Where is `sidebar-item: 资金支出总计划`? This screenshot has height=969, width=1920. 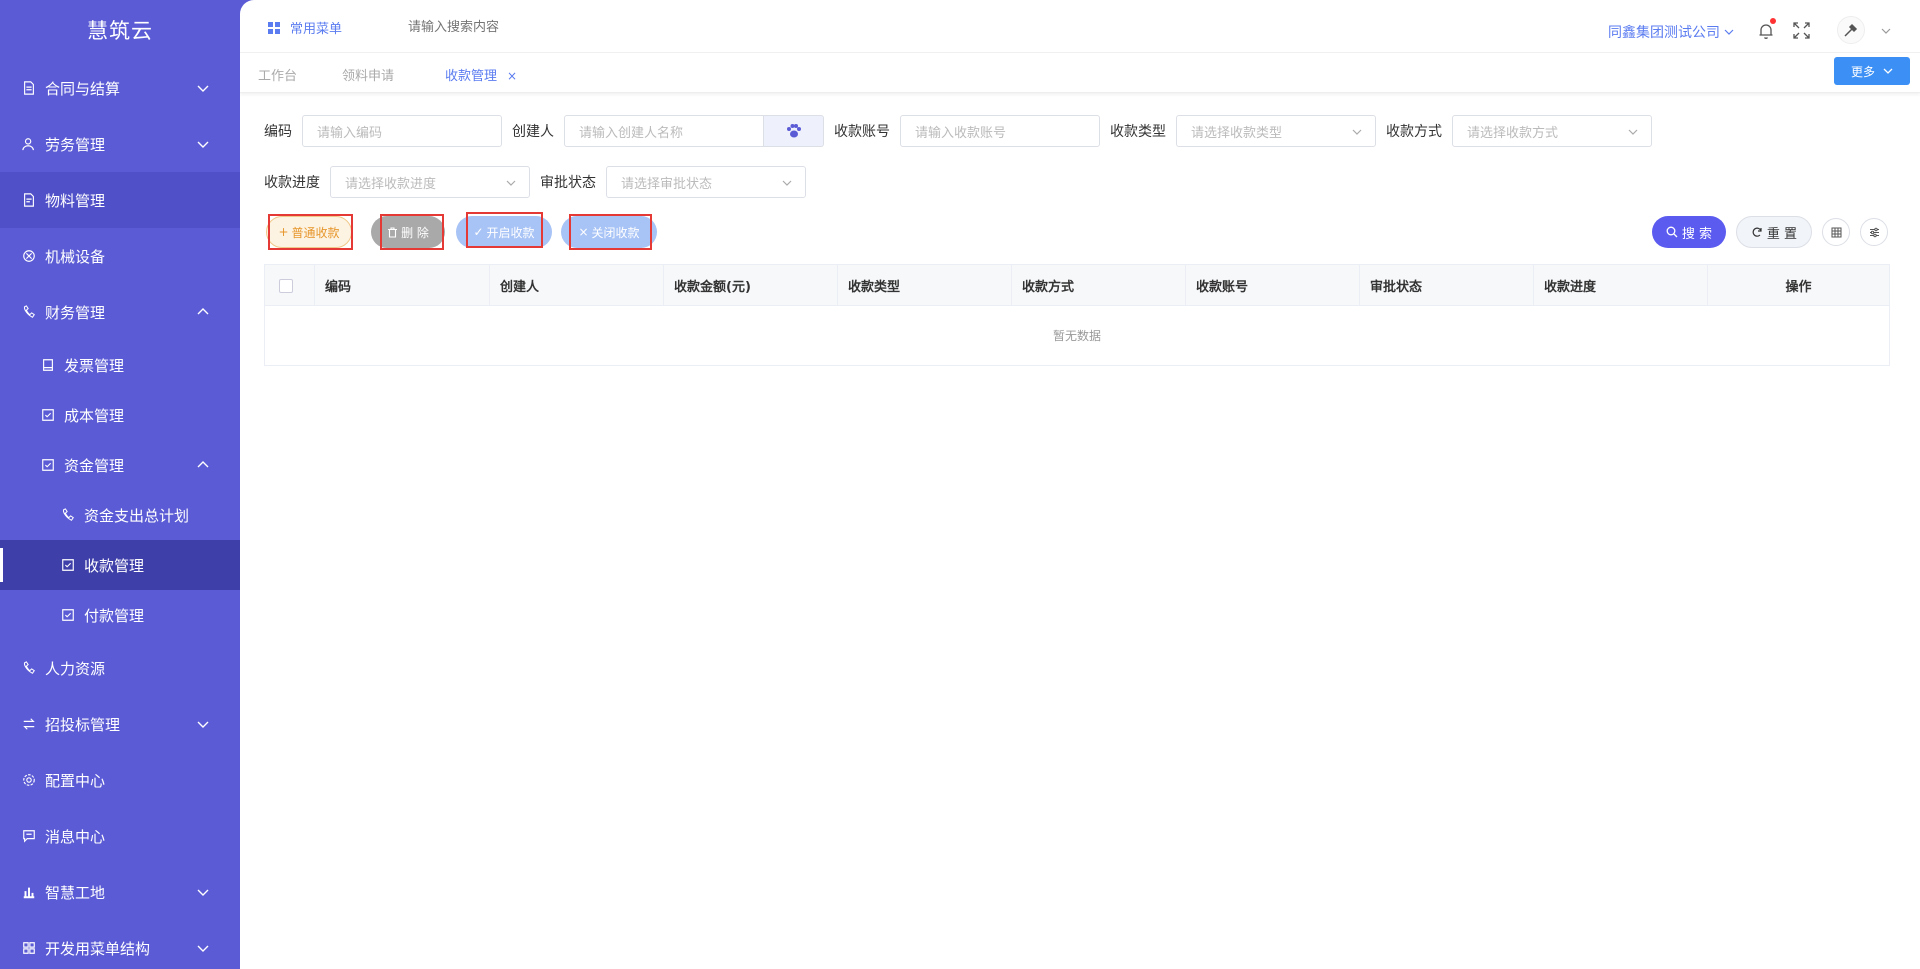 sidebar-item: 资金支出总计划 is located at coordinates (120, 515).